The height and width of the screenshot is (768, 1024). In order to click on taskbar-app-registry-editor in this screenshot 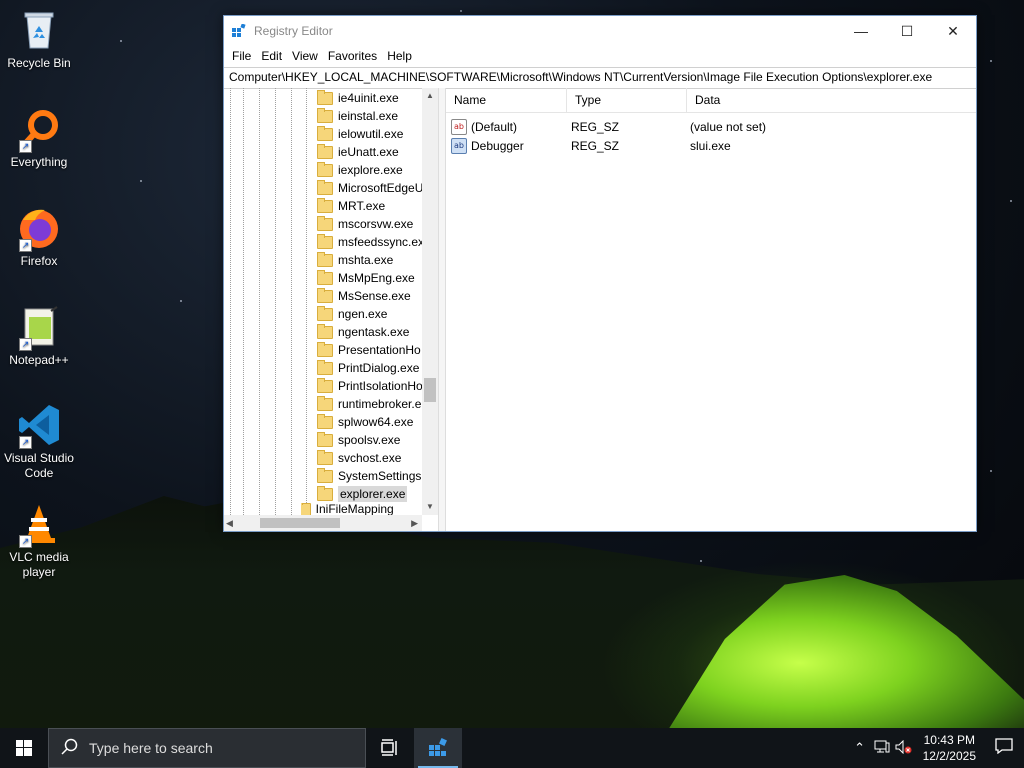, I will do `click(438, 748)`.